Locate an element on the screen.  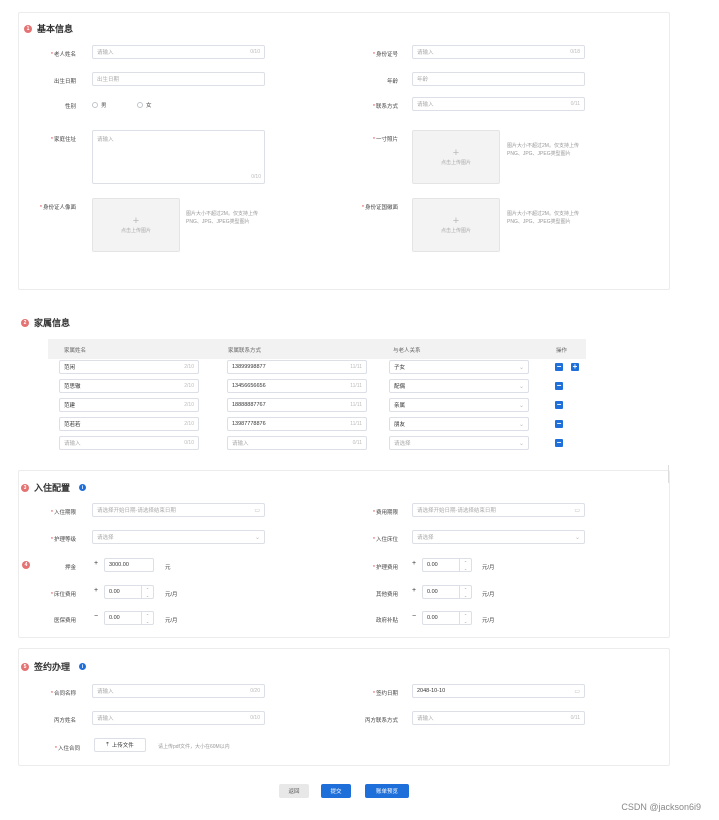
contact-input: 请输入 0/11 is located at coordinates (498, 104).